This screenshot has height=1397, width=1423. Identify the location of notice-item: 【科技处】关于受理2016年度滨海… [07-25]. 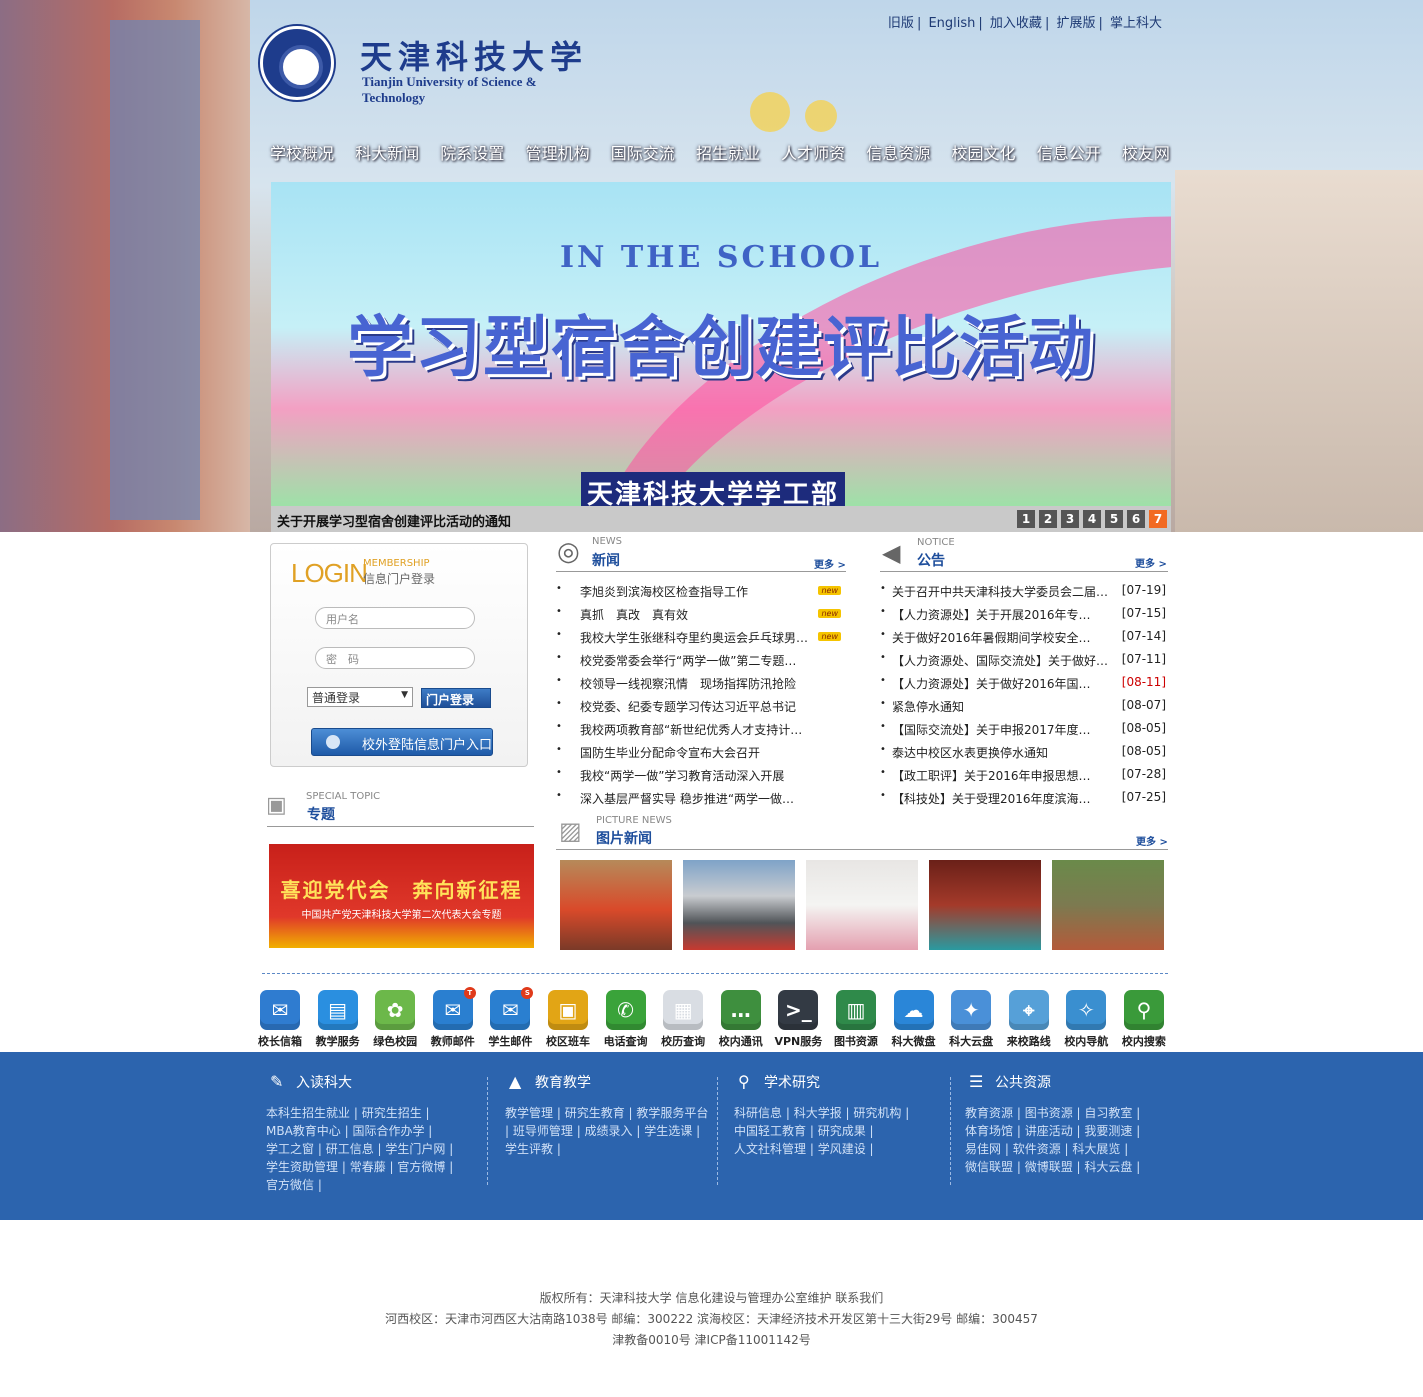
(1023, 801).